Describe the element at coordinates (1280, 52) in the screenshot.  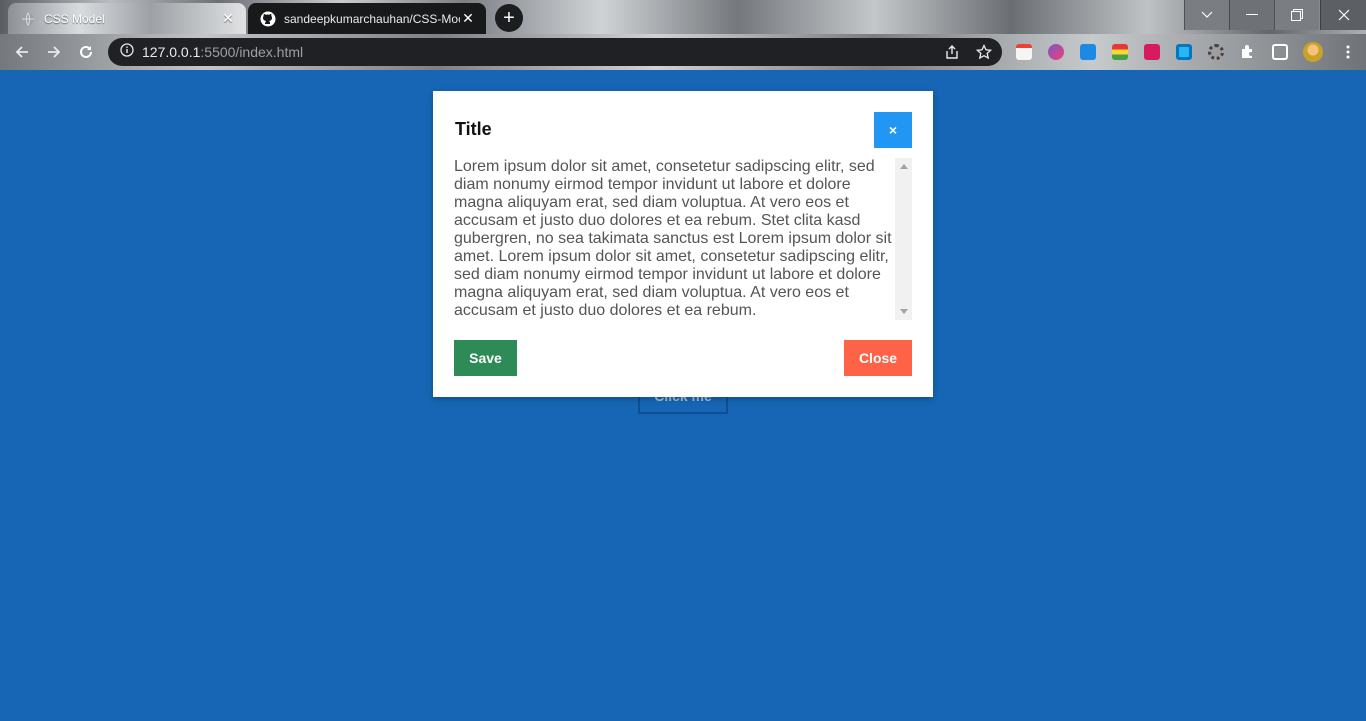
I see `side-panel-icon` at that location.